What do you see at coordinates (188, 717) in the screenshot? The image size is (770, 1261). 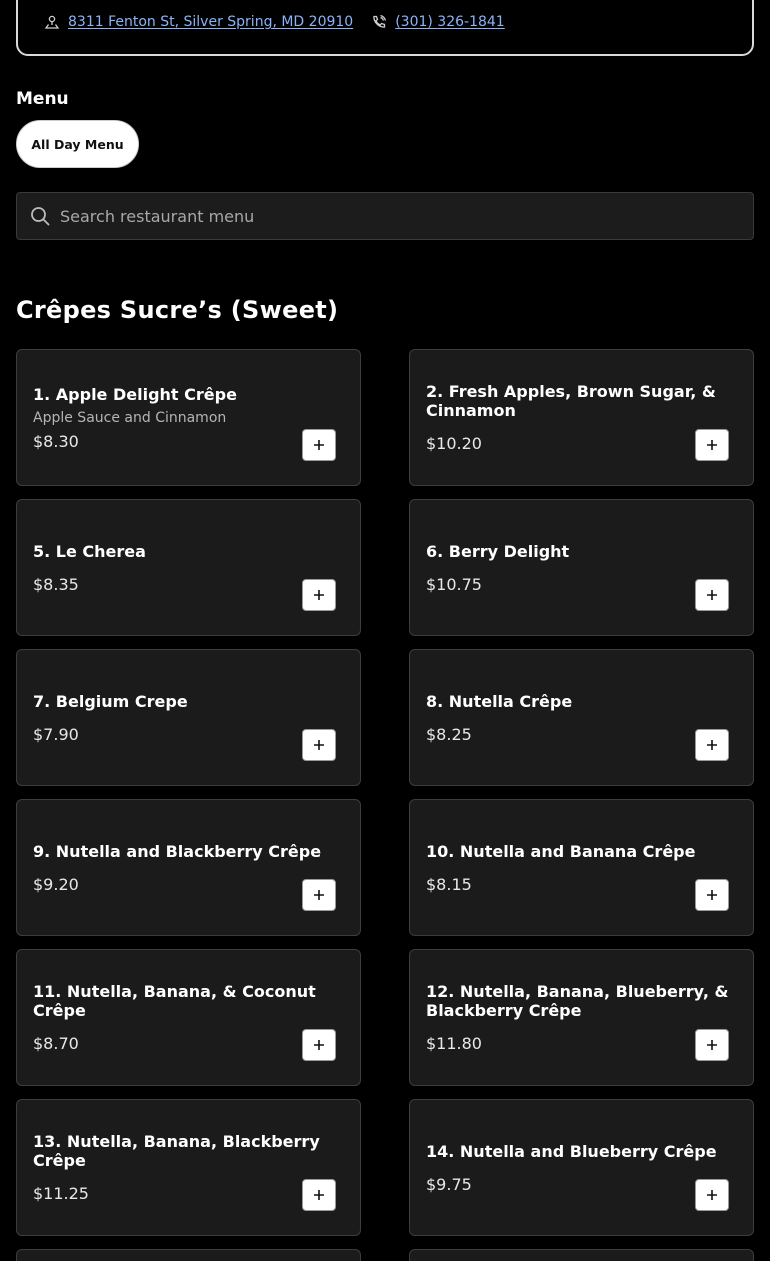 I see `menu-item-card: 7. Belgium Crepe $7.90` at bounding box center [188, 717].